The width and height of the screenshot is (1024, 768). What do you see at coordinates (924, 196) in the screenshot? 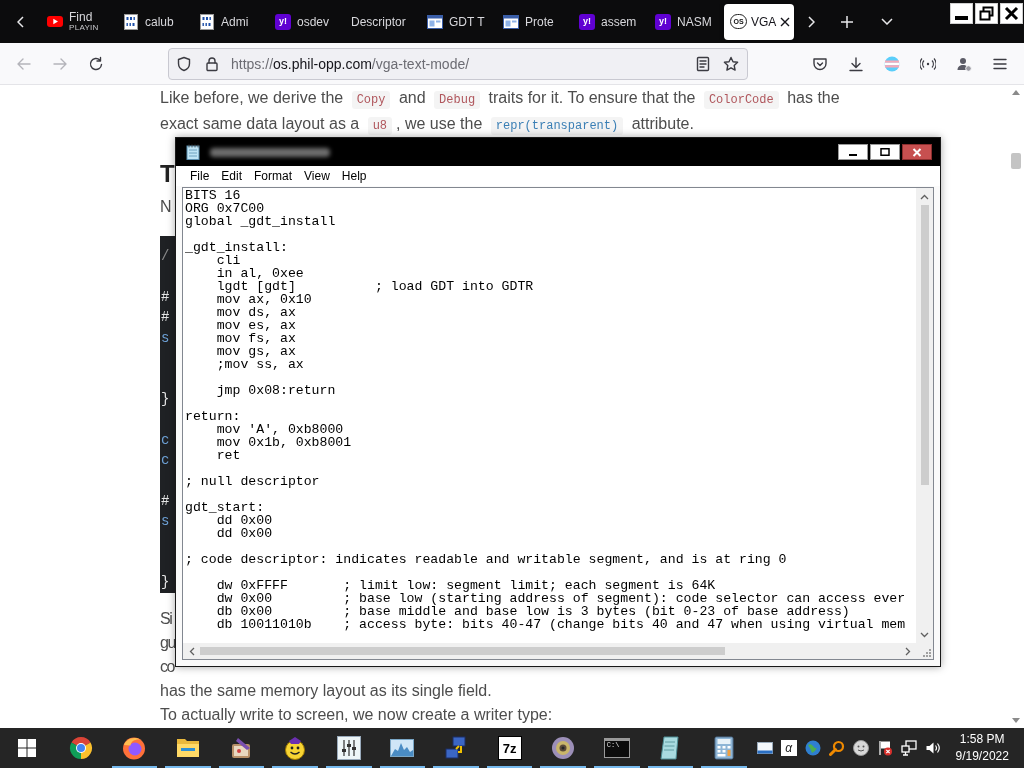
I see `scroll-up-icon` at bounding box center [924, 196].